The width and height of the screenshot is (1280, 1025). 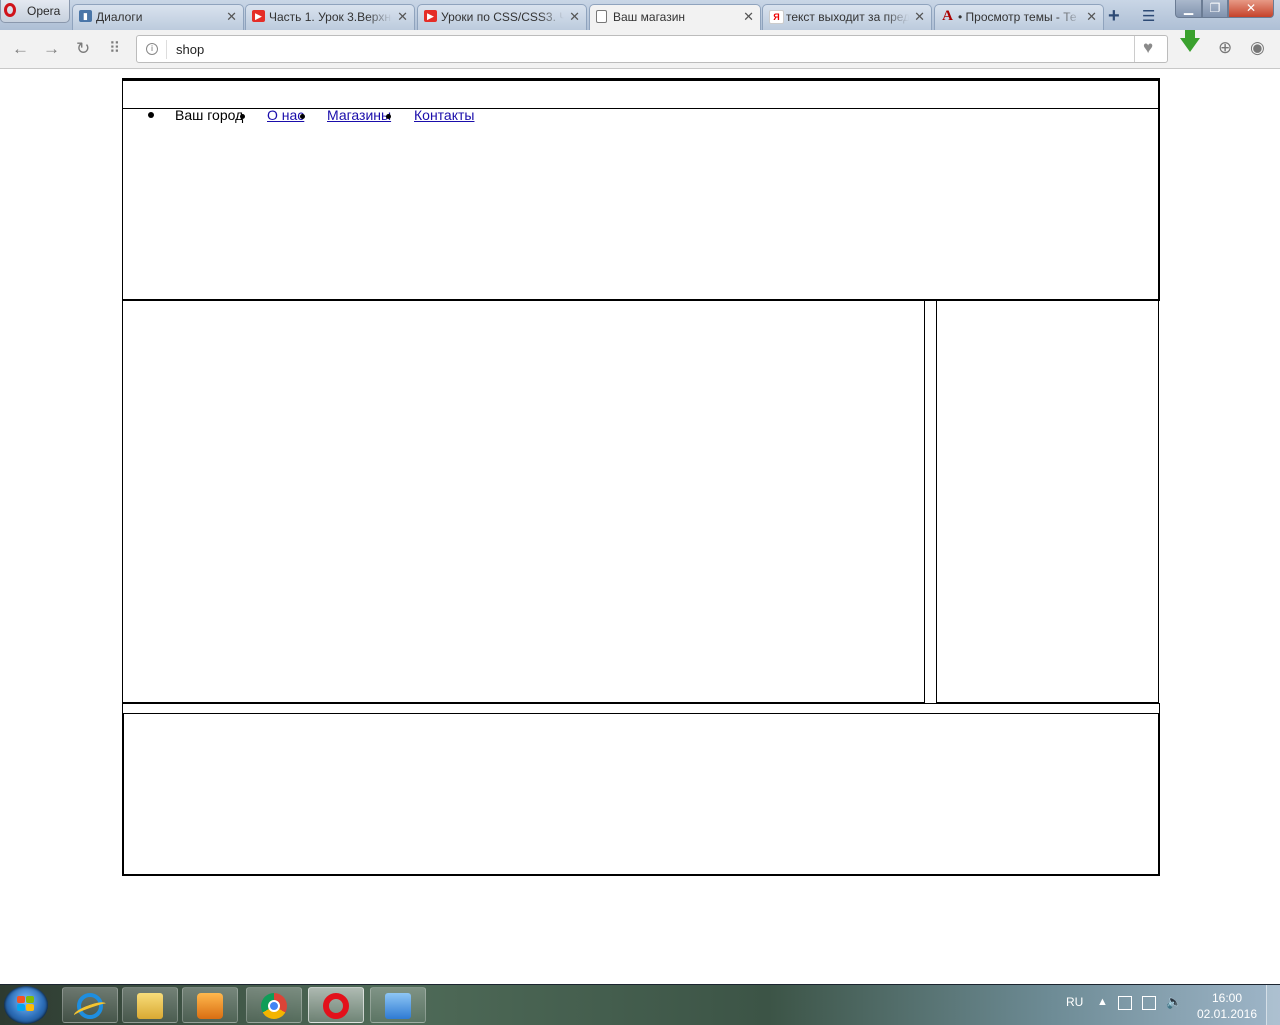 What do you see at coordinates (1047, 501) in the screenshot?
I see `sidebar-block` at bounding box center [1047, 501].